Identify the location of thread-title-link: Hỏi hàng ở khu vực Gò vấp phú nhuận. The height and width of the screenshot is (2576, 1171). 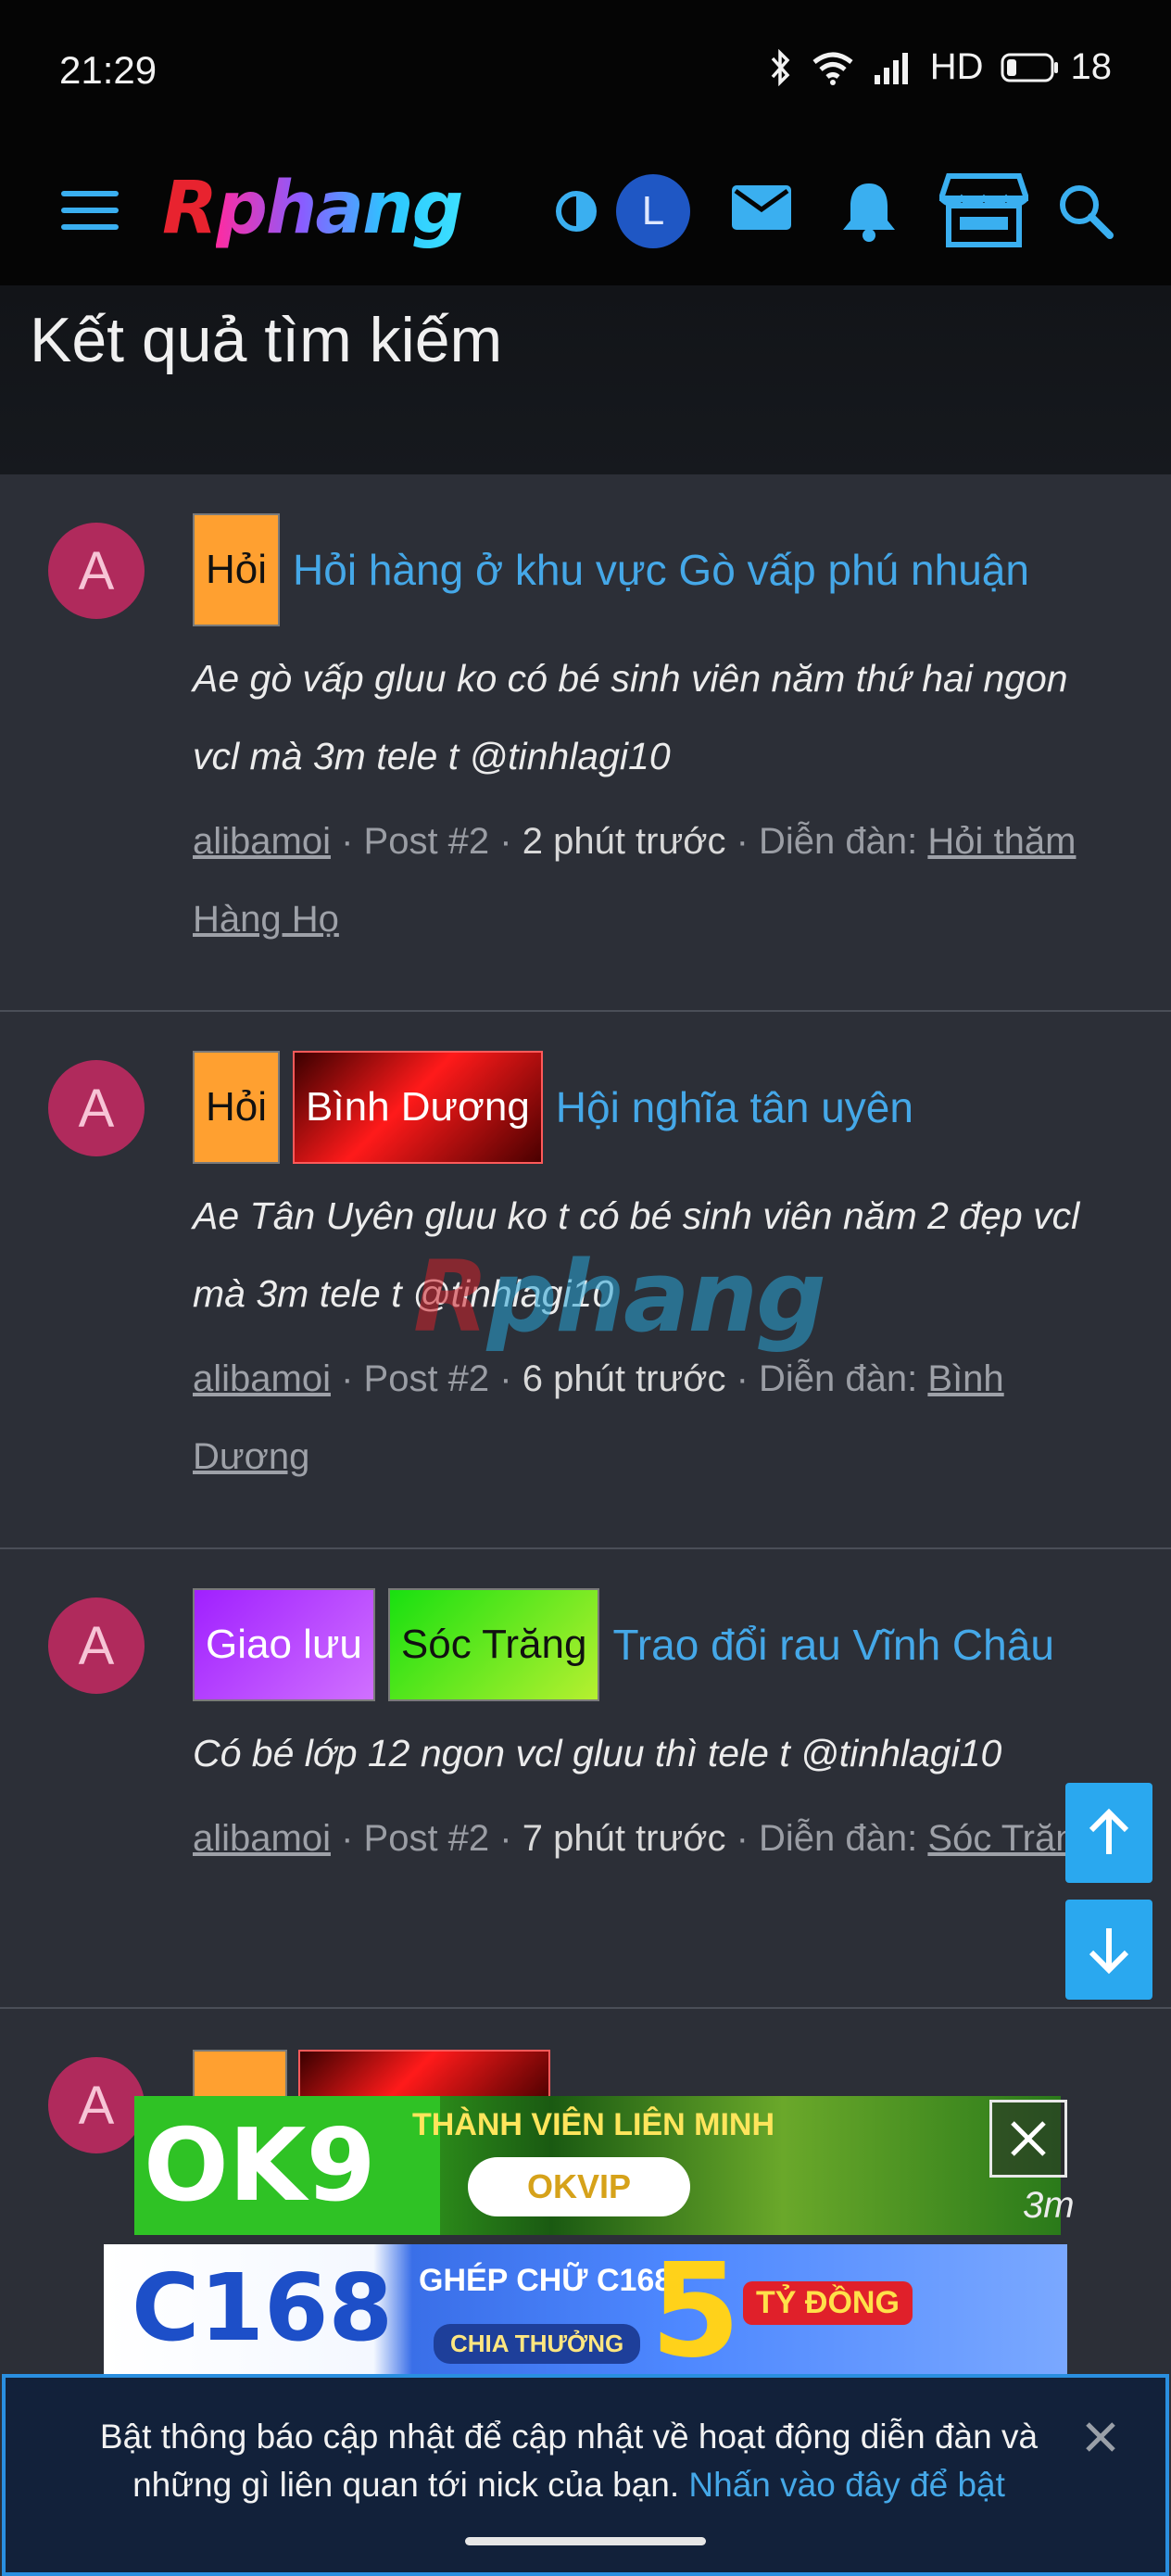
(661, 570).